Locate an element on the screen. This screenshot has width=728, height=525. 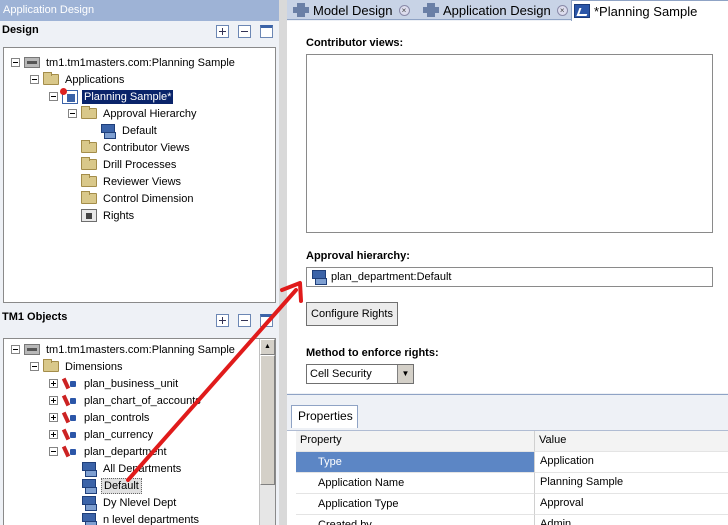
tree-item: Rights is located at coordinates (102, 215).